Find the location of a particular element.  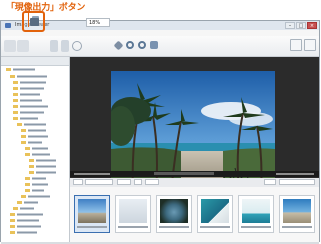

rotate-right-icon is located at coordinates (142, 45).